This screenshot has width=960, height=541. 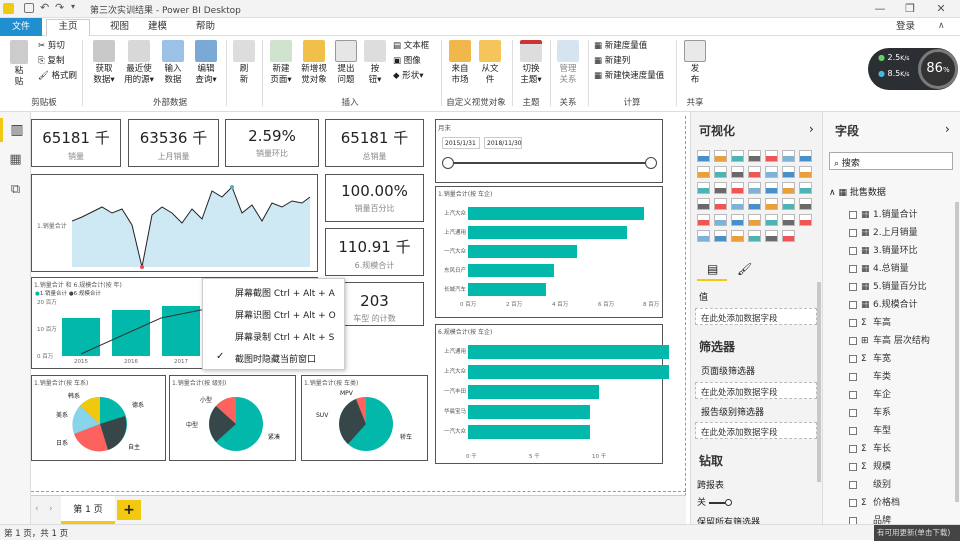 I want to click on publish-button: 发 布, so click(x=695, y=63).